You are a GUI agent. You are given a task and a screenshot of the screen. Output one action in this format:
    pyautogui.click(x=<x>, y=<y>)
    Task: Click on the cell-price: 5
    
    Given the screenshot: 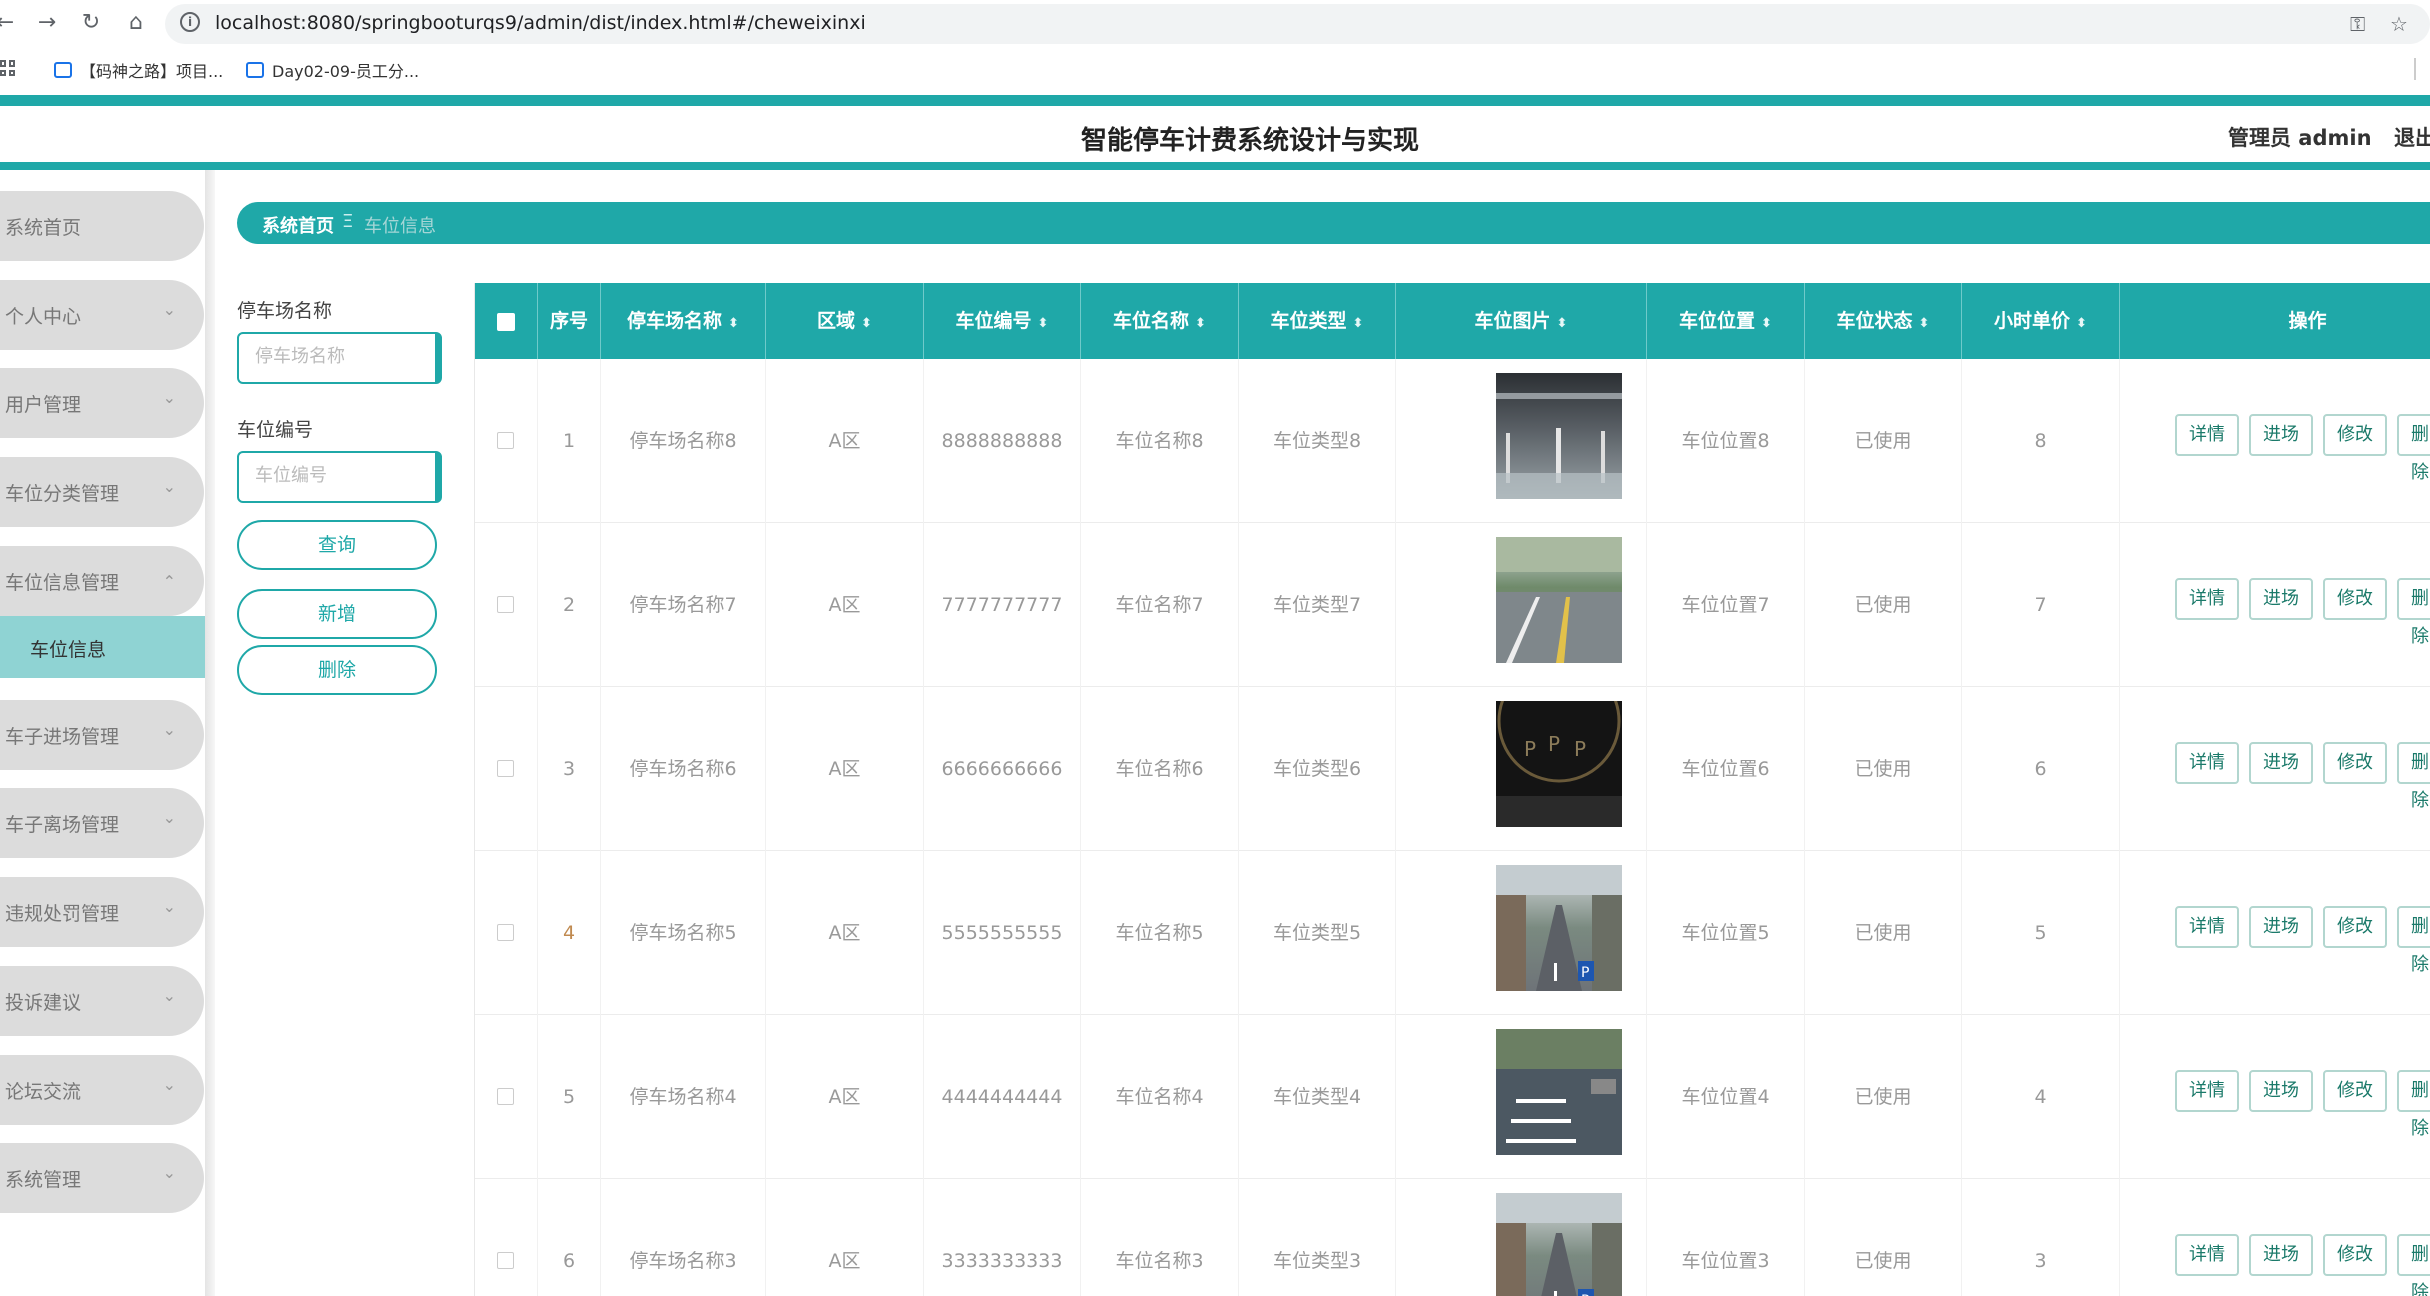 What is the action you would take?
    pyautogui.click(x=2041, y=933)
    